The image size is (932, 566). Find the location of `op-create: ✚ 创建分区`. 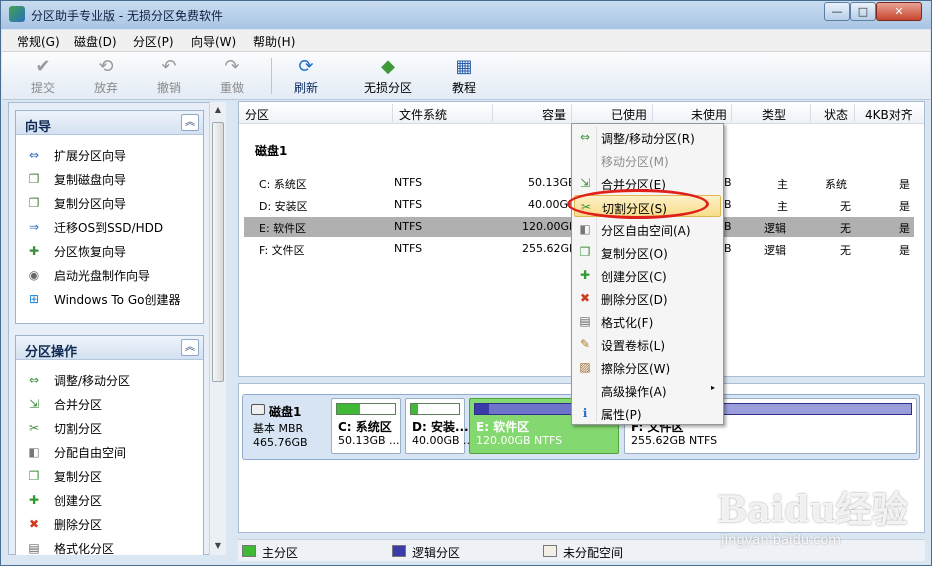

op-create: ✚ 创建分区 is located at coordinates (113, 500).